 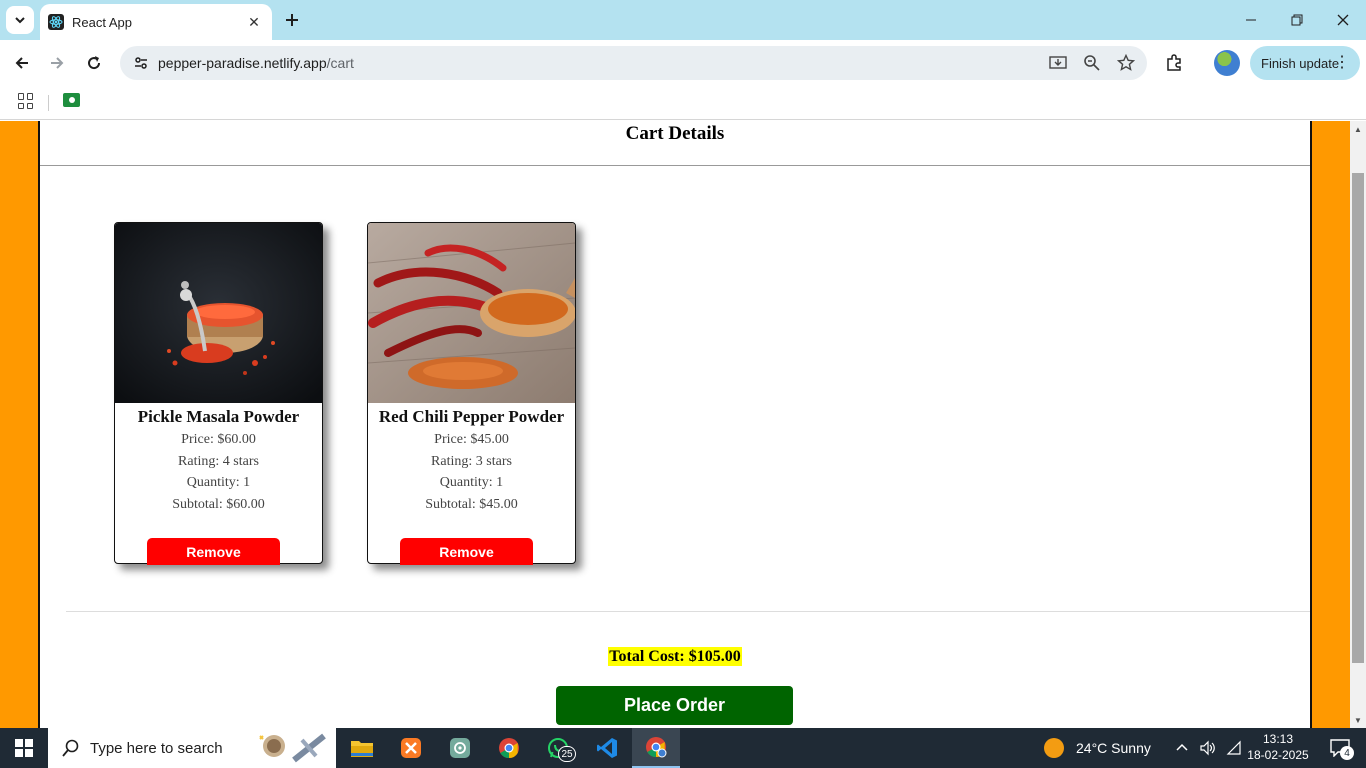 What do you see at coordinates (254, 22) in the screenshot?
I see `tab-close-icon: ✕` at bounding box center [254, 22].